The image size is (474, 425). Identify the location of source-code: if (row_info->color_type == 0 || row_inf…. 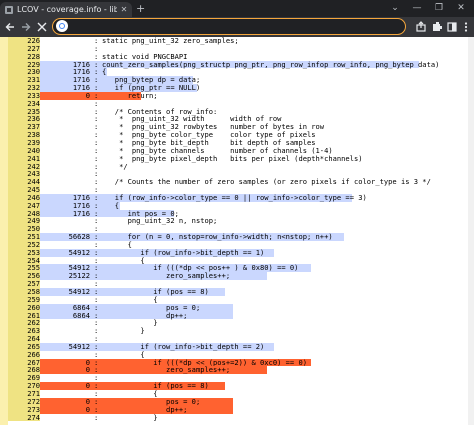
(234, 197).